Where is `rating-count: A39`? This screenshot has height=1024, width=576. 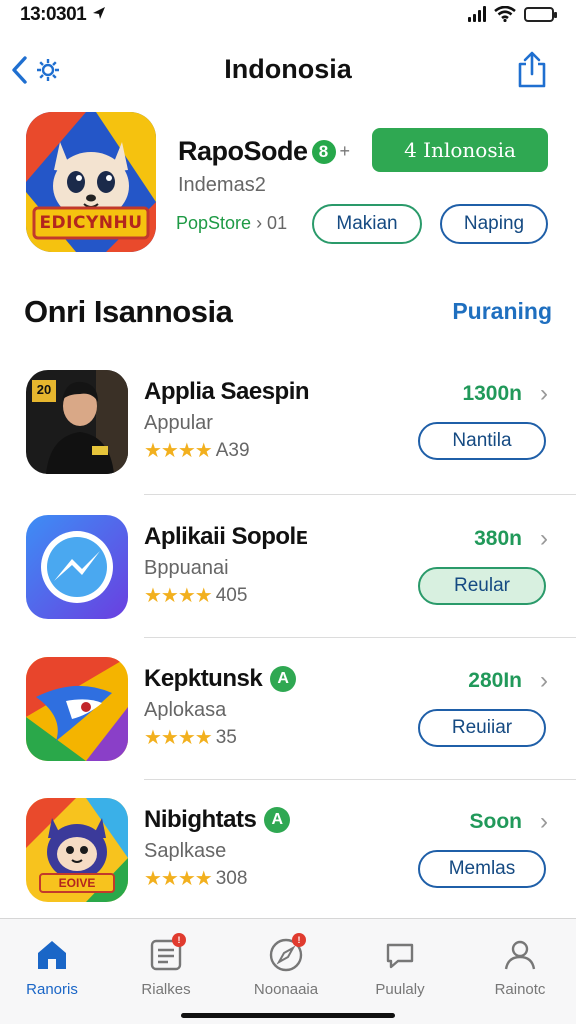
rating-count: A39 is located at coordinates (232, 450).